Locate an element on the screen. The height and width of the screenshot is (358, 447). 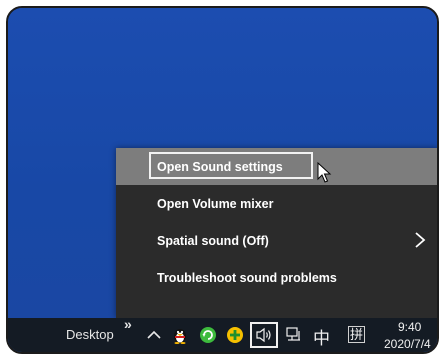
volume-tray-button is located at coordinates (264, 335).